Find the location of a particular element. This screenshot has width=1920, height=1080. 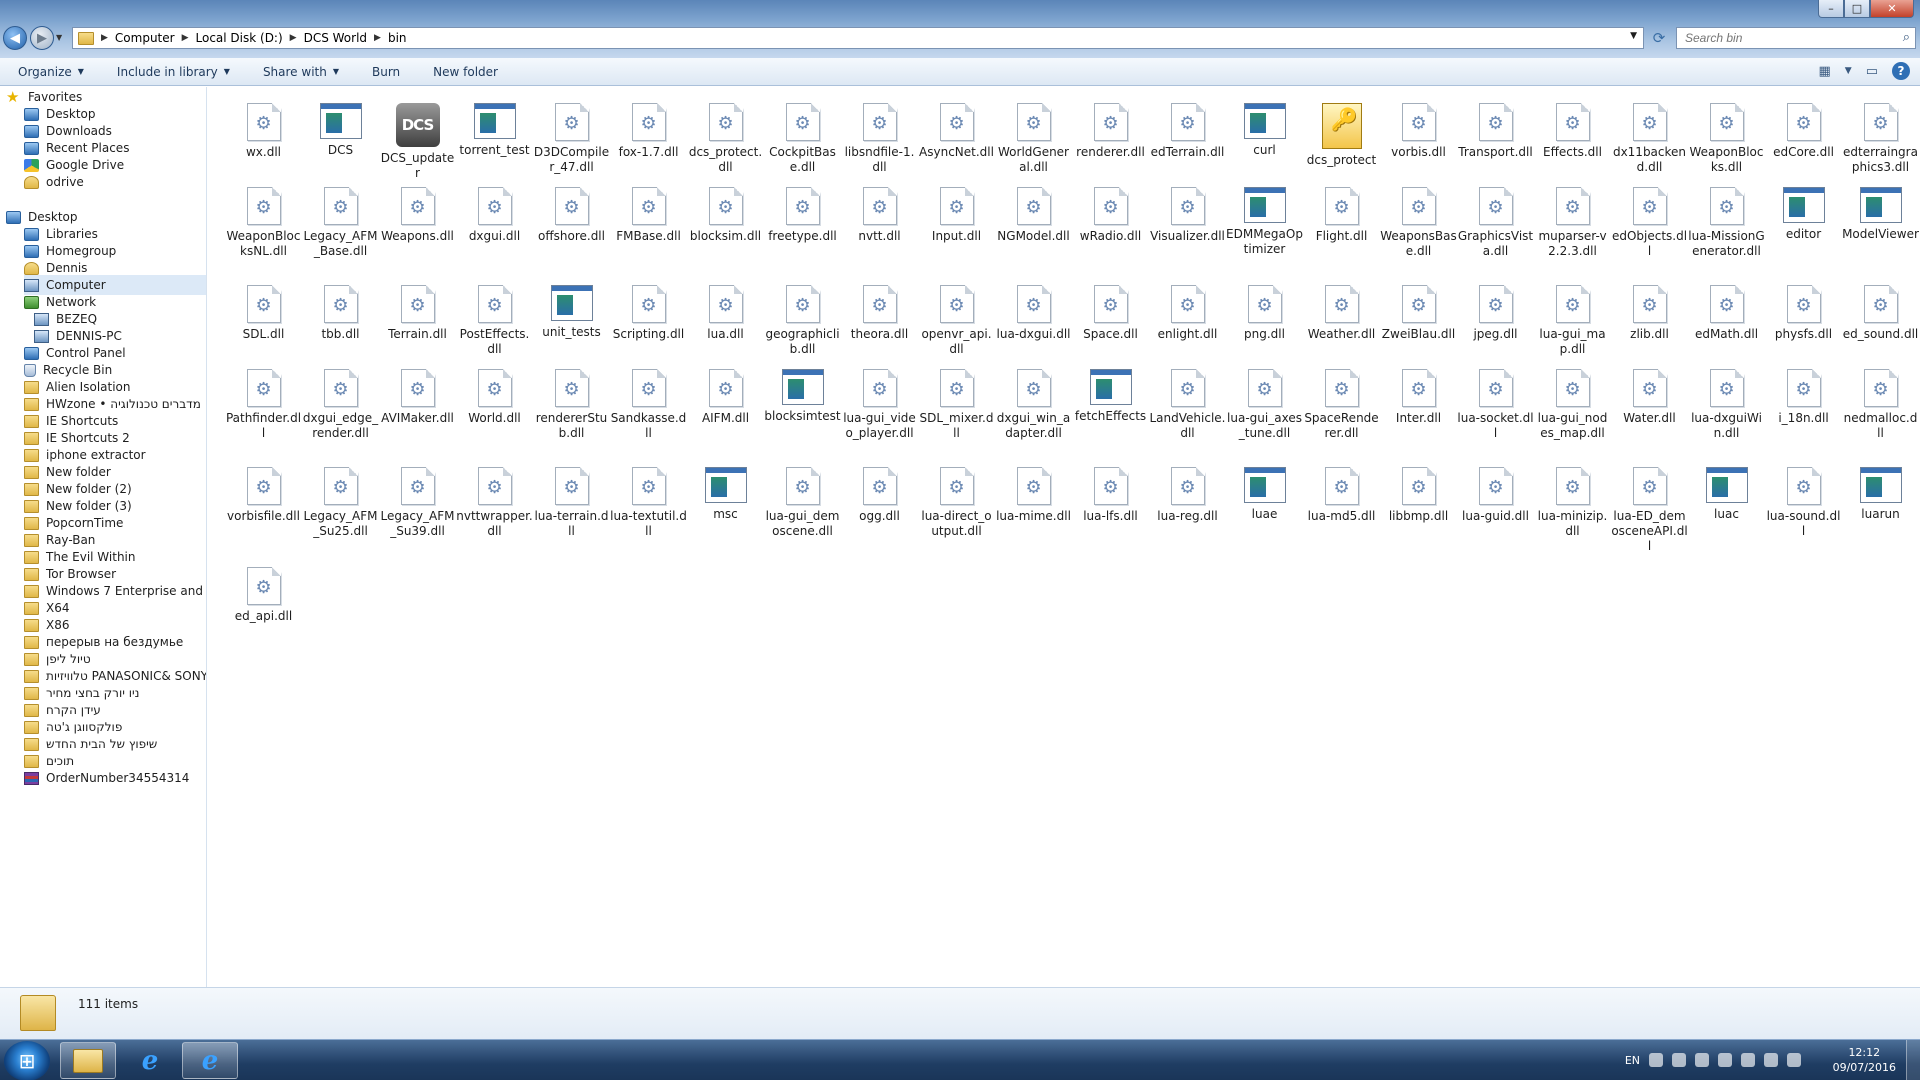

file-item: NGModel.dll is located at coordinates (1033, 215).